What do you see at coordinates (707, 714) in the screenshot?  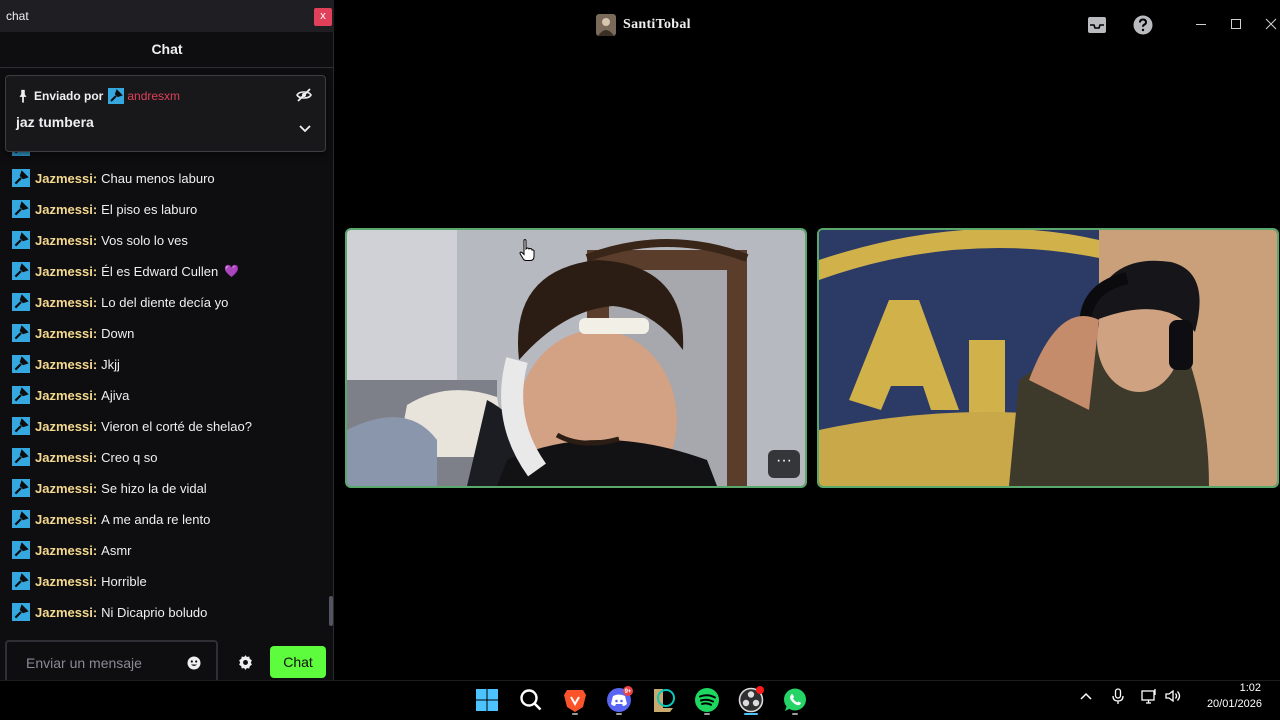 I see `spotify-running-indicator` at bounding box center [707, 714].